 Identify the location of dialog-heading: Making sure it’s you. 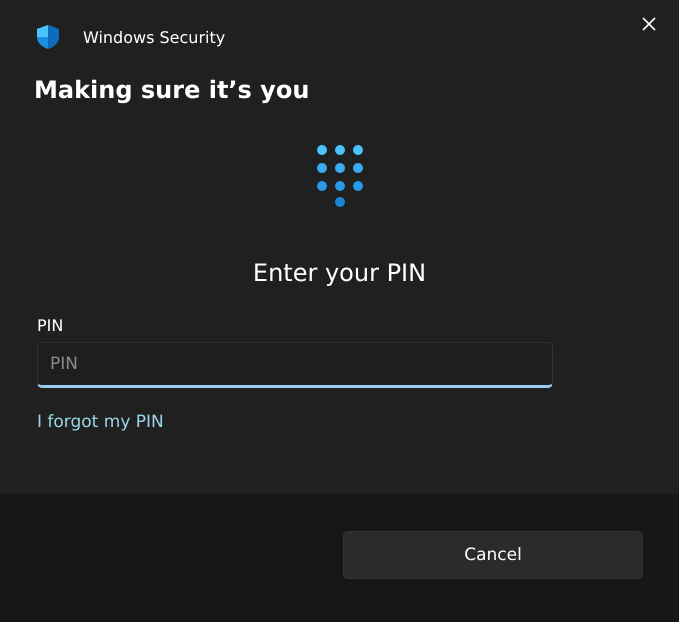
(172, 90).